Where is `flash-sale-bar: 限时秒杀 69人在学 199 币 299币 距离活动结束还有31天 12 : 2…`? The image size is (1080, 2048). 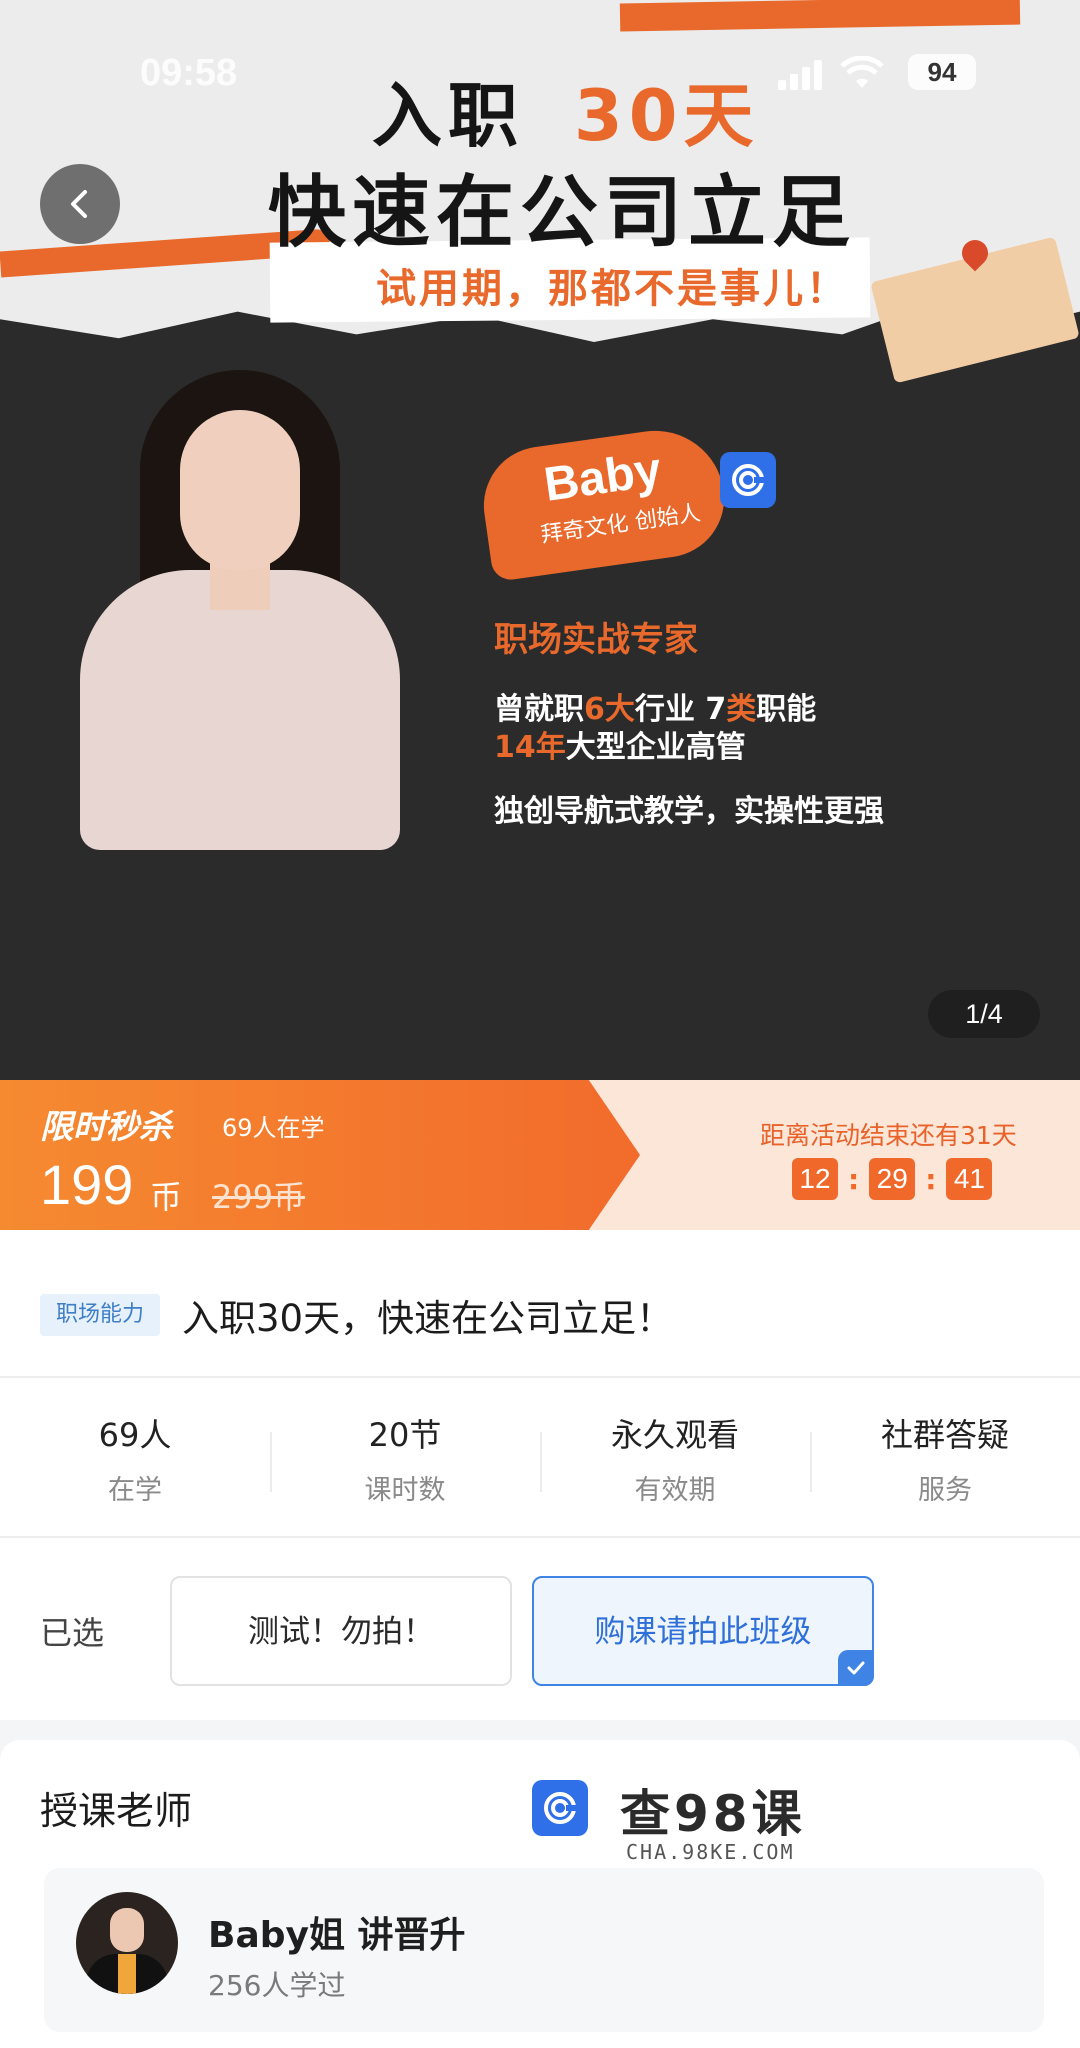 flash-sale-bar: 限时秒杀 69人在学 199 币 299币 距离活动结束还有31天 12 : 2… is located at coordinates (540, 1155).